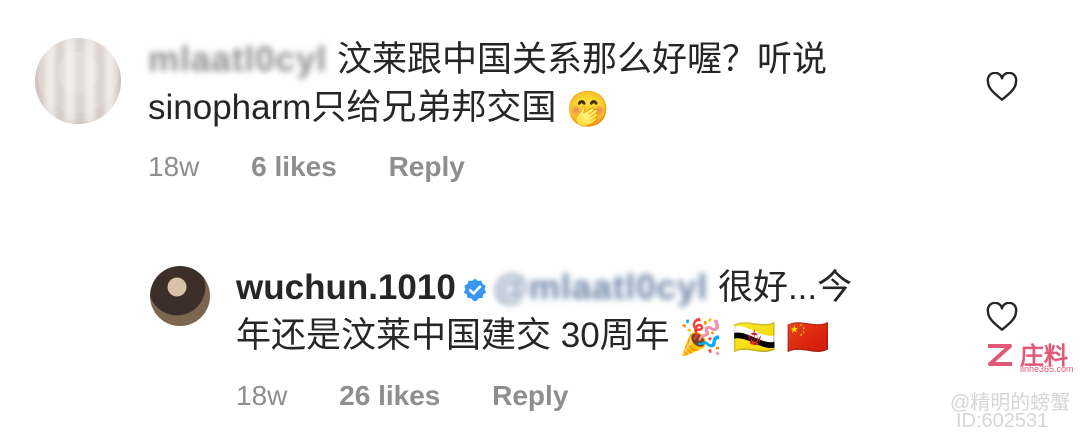 The height and width of the screenshot is (444, 1080). What do you see at coordinates (754, 337) in the screenshot?
I see `brunei-flag-emoji-icon: 🇧🇳` at bounding box center [754, 337].